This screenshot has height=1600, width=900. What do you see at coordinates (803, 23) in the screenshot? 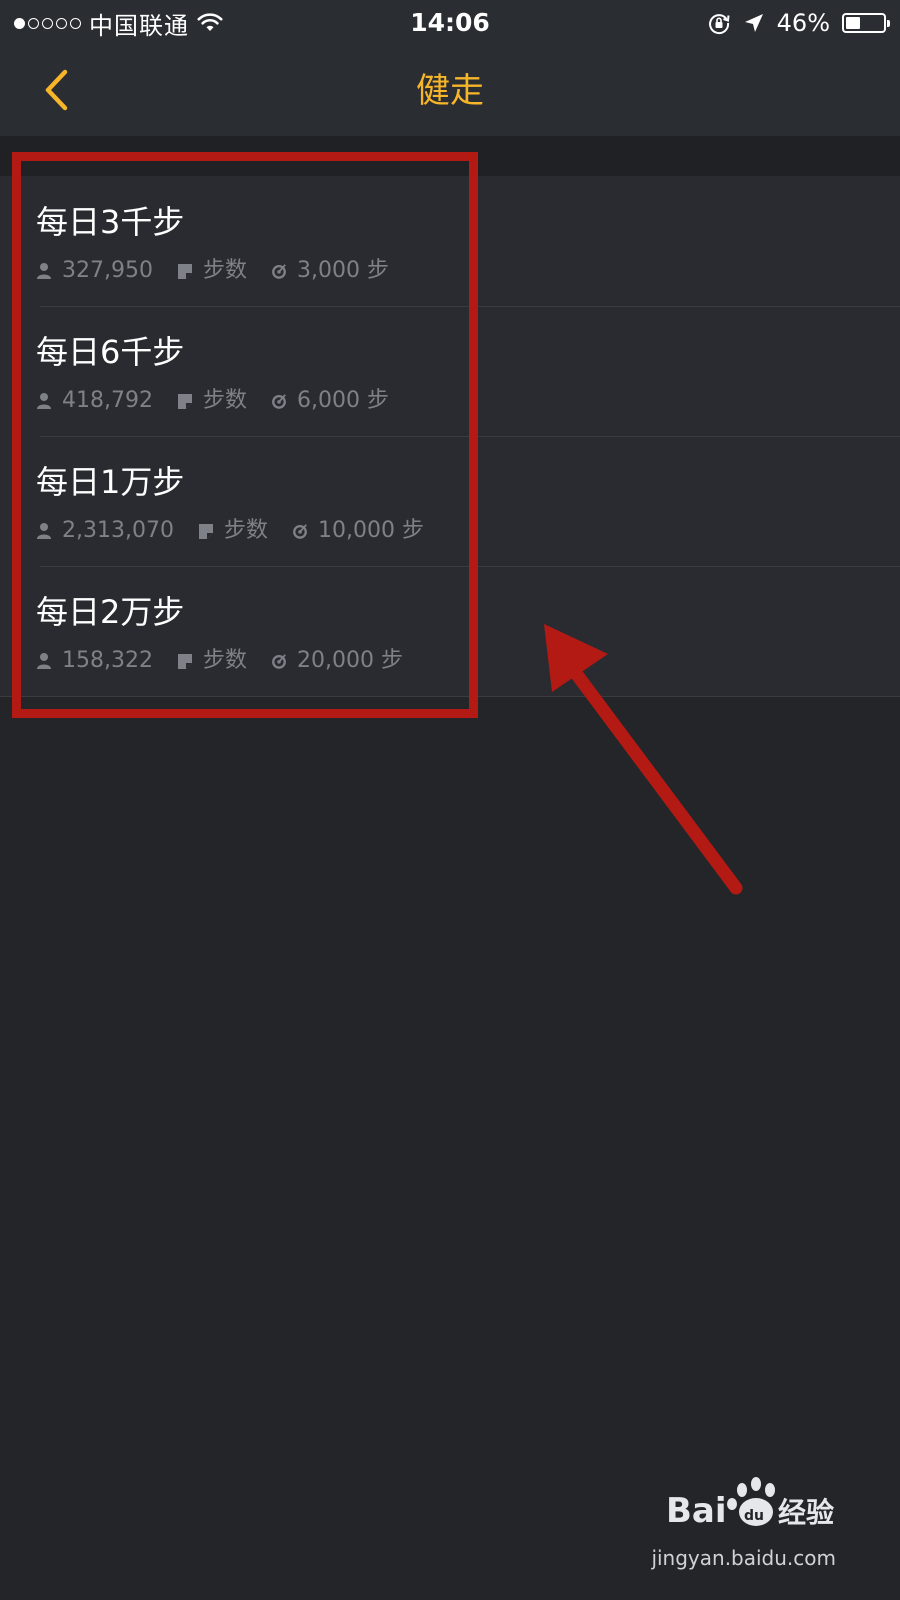
I see `battery-percent: 46%` at bounding box center [803, 23].